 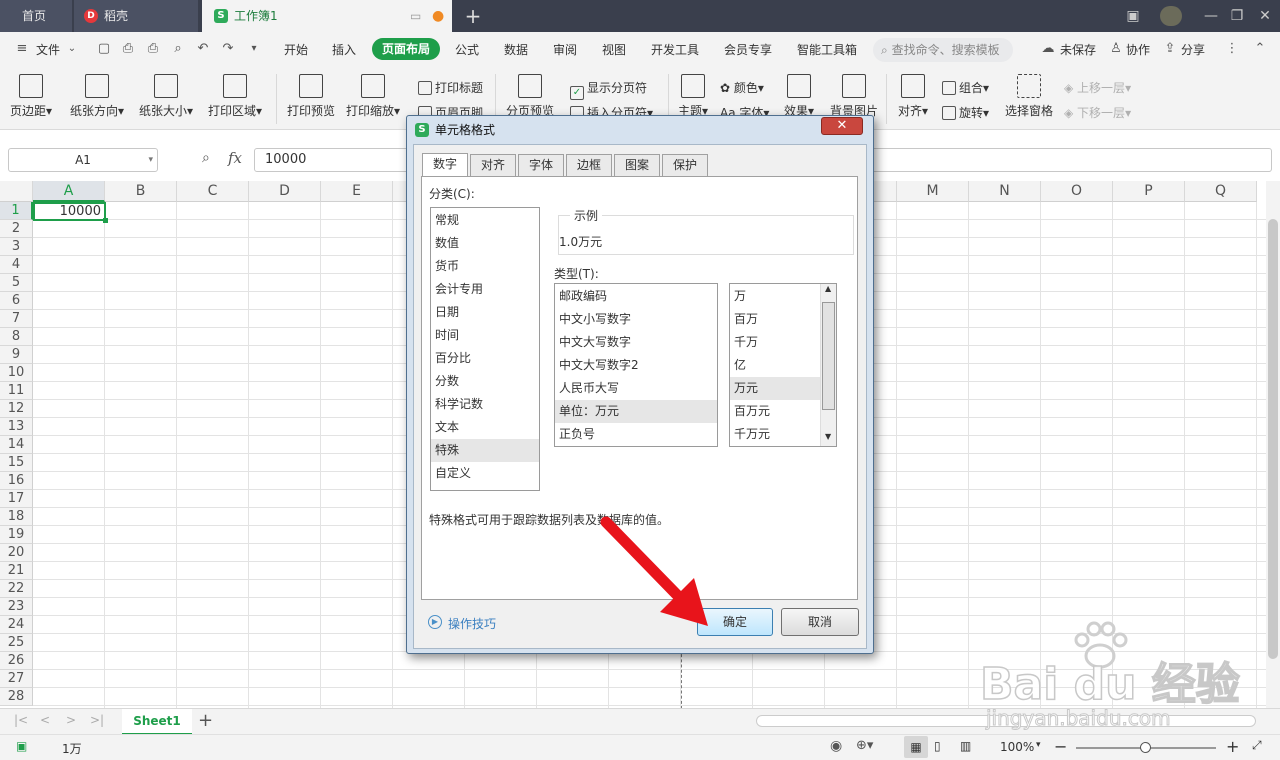 What do you see at coordinates (311, 96) in the screenshot?
I see `print-preview-button: 打印预览` at bounding box center [311, 96].